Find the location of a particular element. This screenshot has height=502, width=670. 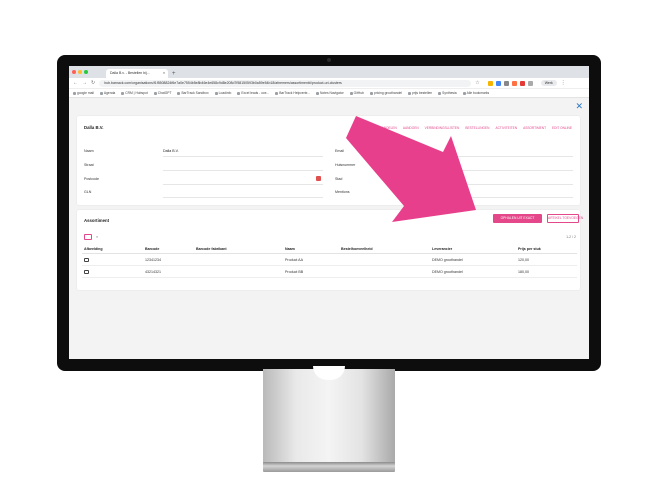

pink-arrow-icon is located at coordinates (411, 169).